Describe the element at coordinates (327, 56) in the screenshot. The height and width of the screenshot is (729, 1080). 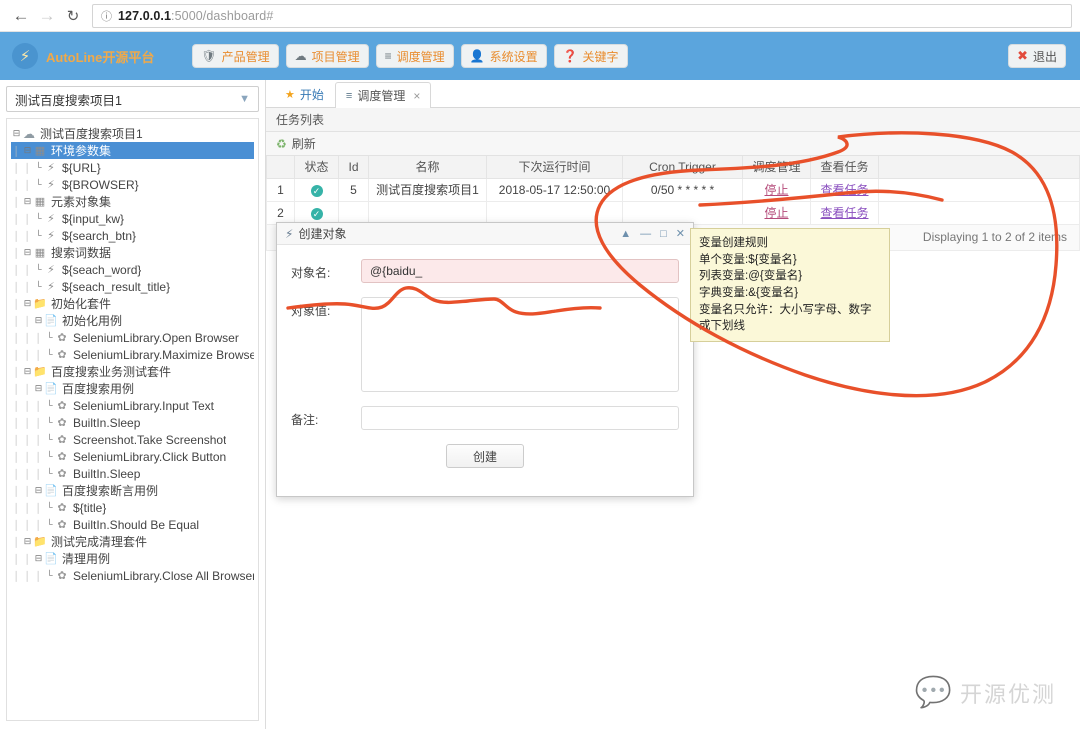
I see `nav-item-project: ☁ 项目管理` at that location.